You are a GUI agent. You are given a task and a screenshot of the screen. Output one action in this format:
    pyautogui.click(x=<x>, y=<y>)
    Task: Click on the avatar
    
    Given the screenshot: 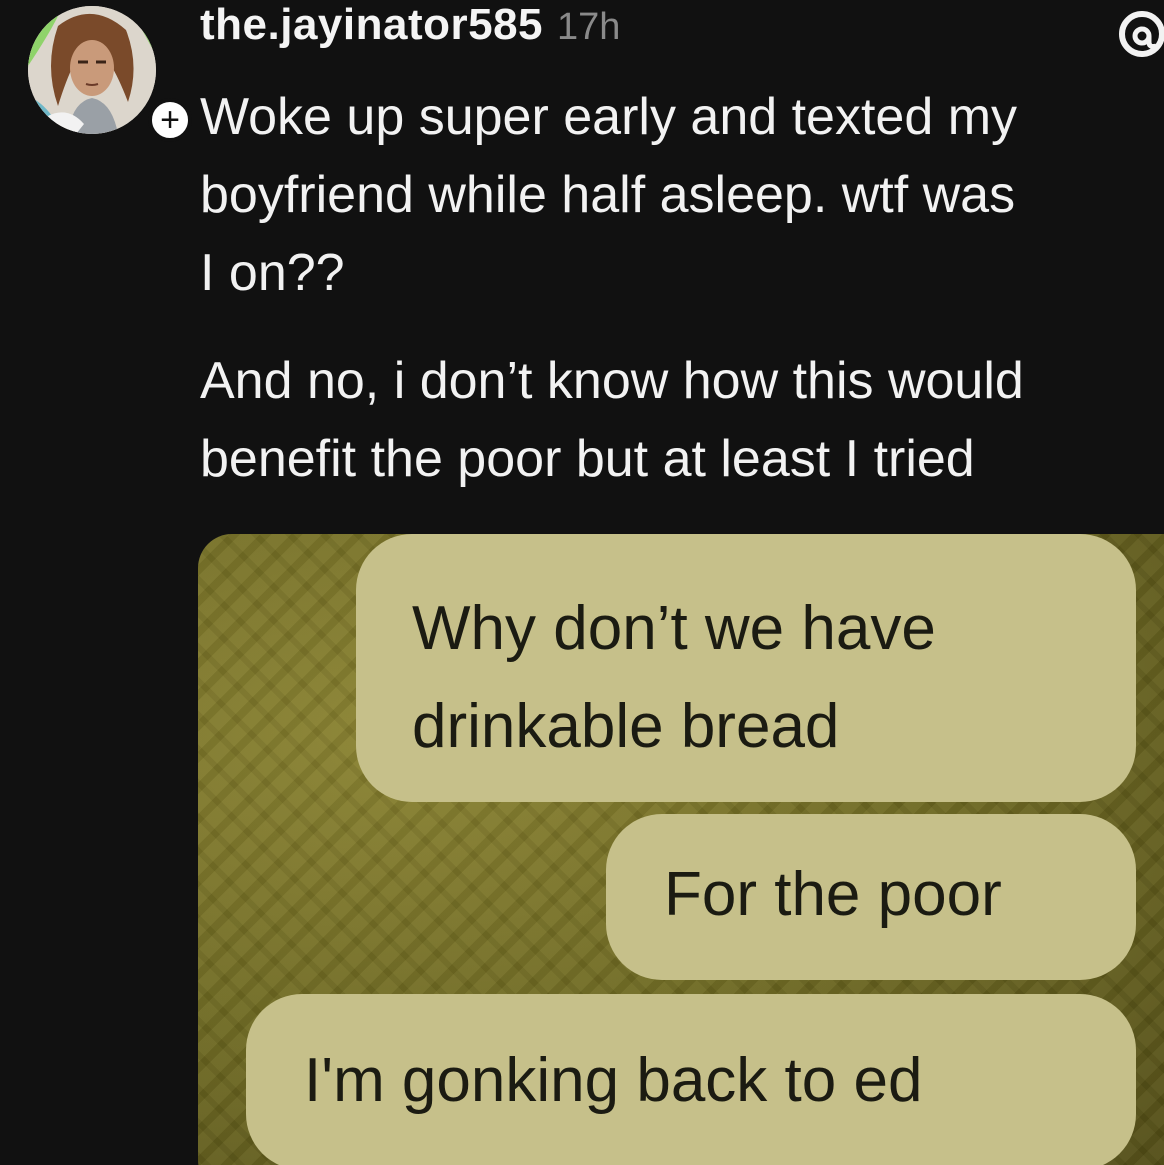 What is the action you would take?
    pyautogui.click(x=92, y=70)
    